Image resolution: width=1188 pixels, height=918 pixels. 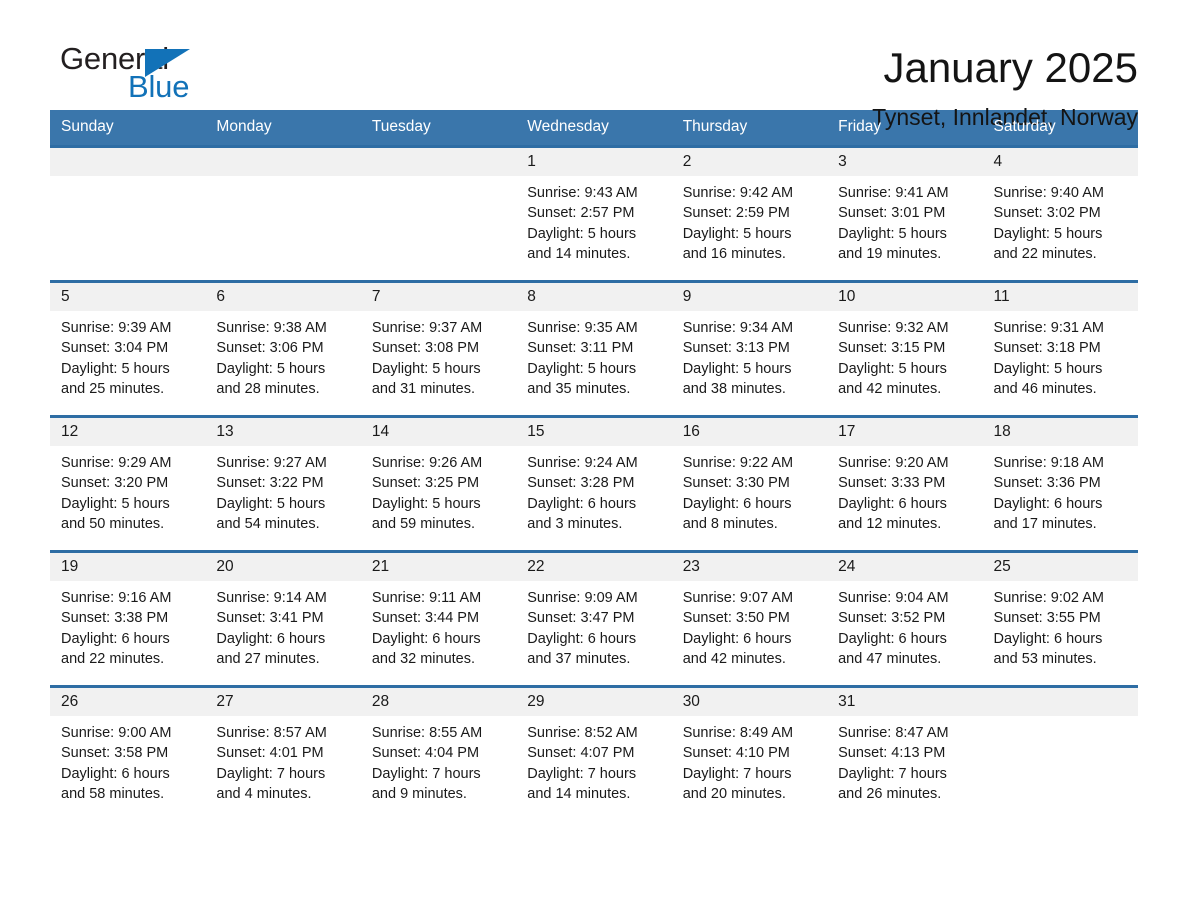 I want to click on sunset-text: Sunset: 4:10 PM, so click(x=736, y=753).